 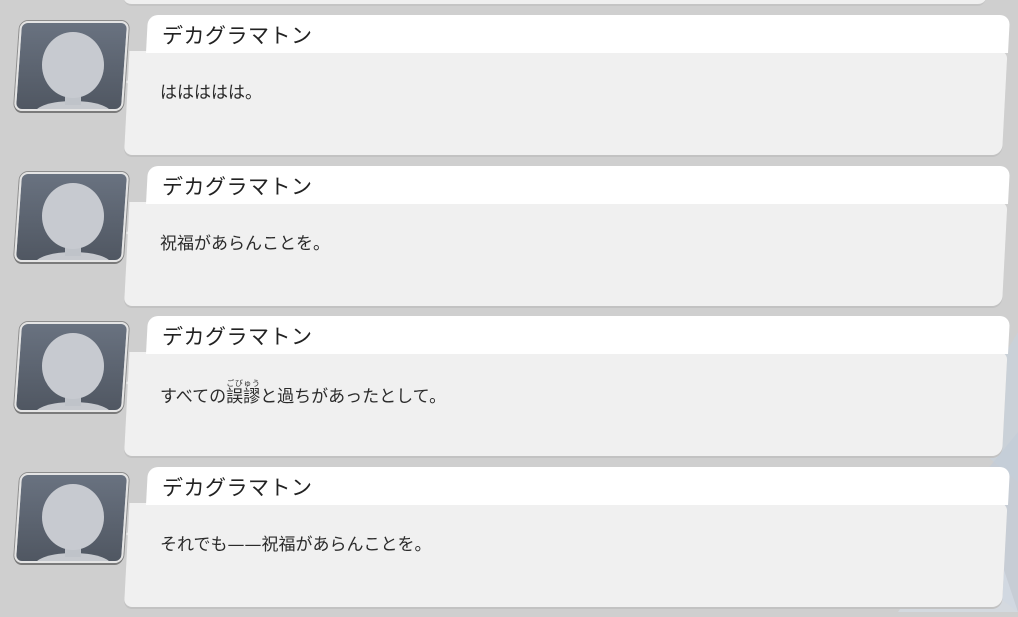 I want to click on message-text-part: すべての, so click(x=193, y=397).